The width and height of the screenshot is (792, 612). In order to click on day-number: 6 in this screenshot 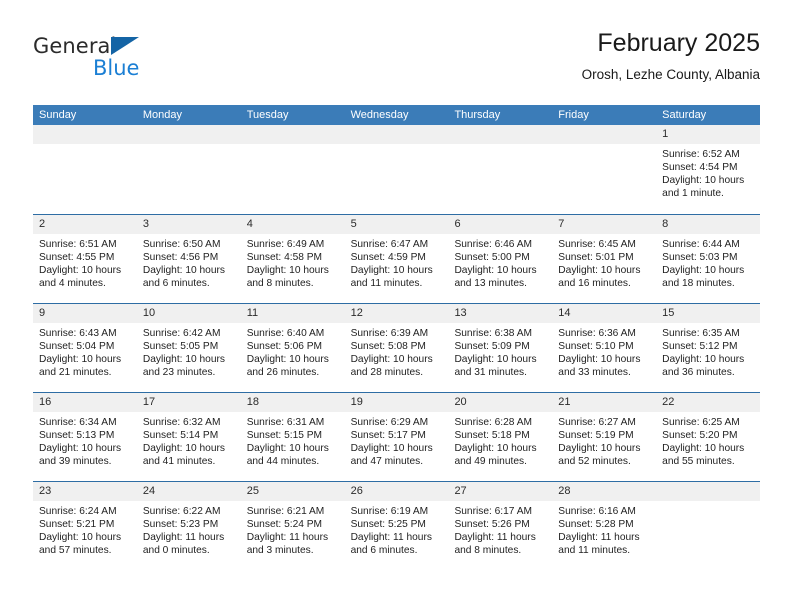, I will do `click(500, 224)`.